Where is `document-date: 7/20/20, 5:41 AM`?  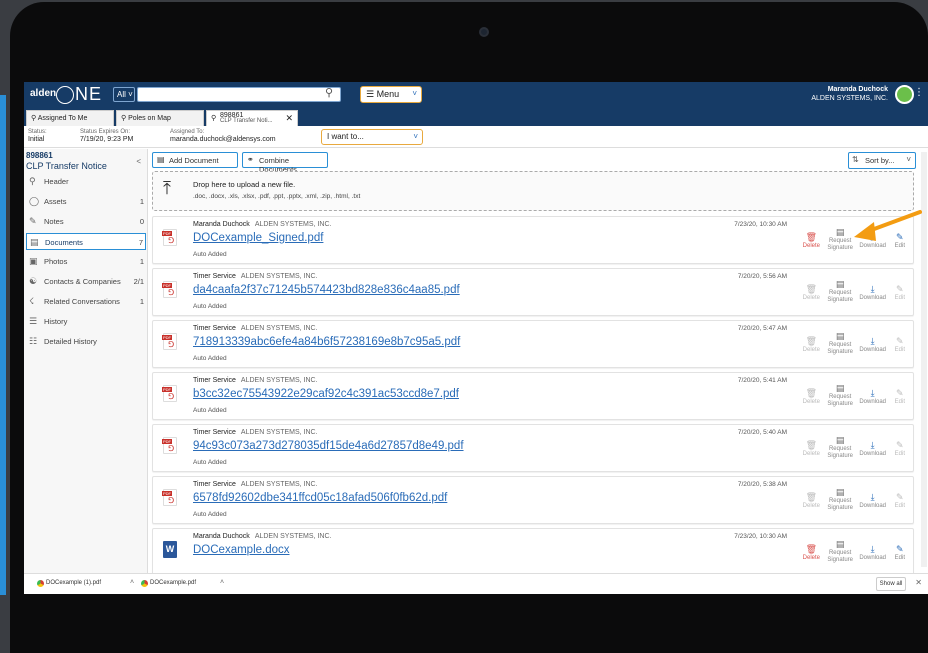 document-date: 7/20/20, 5:41 AM is located at coordinates (762, 380).